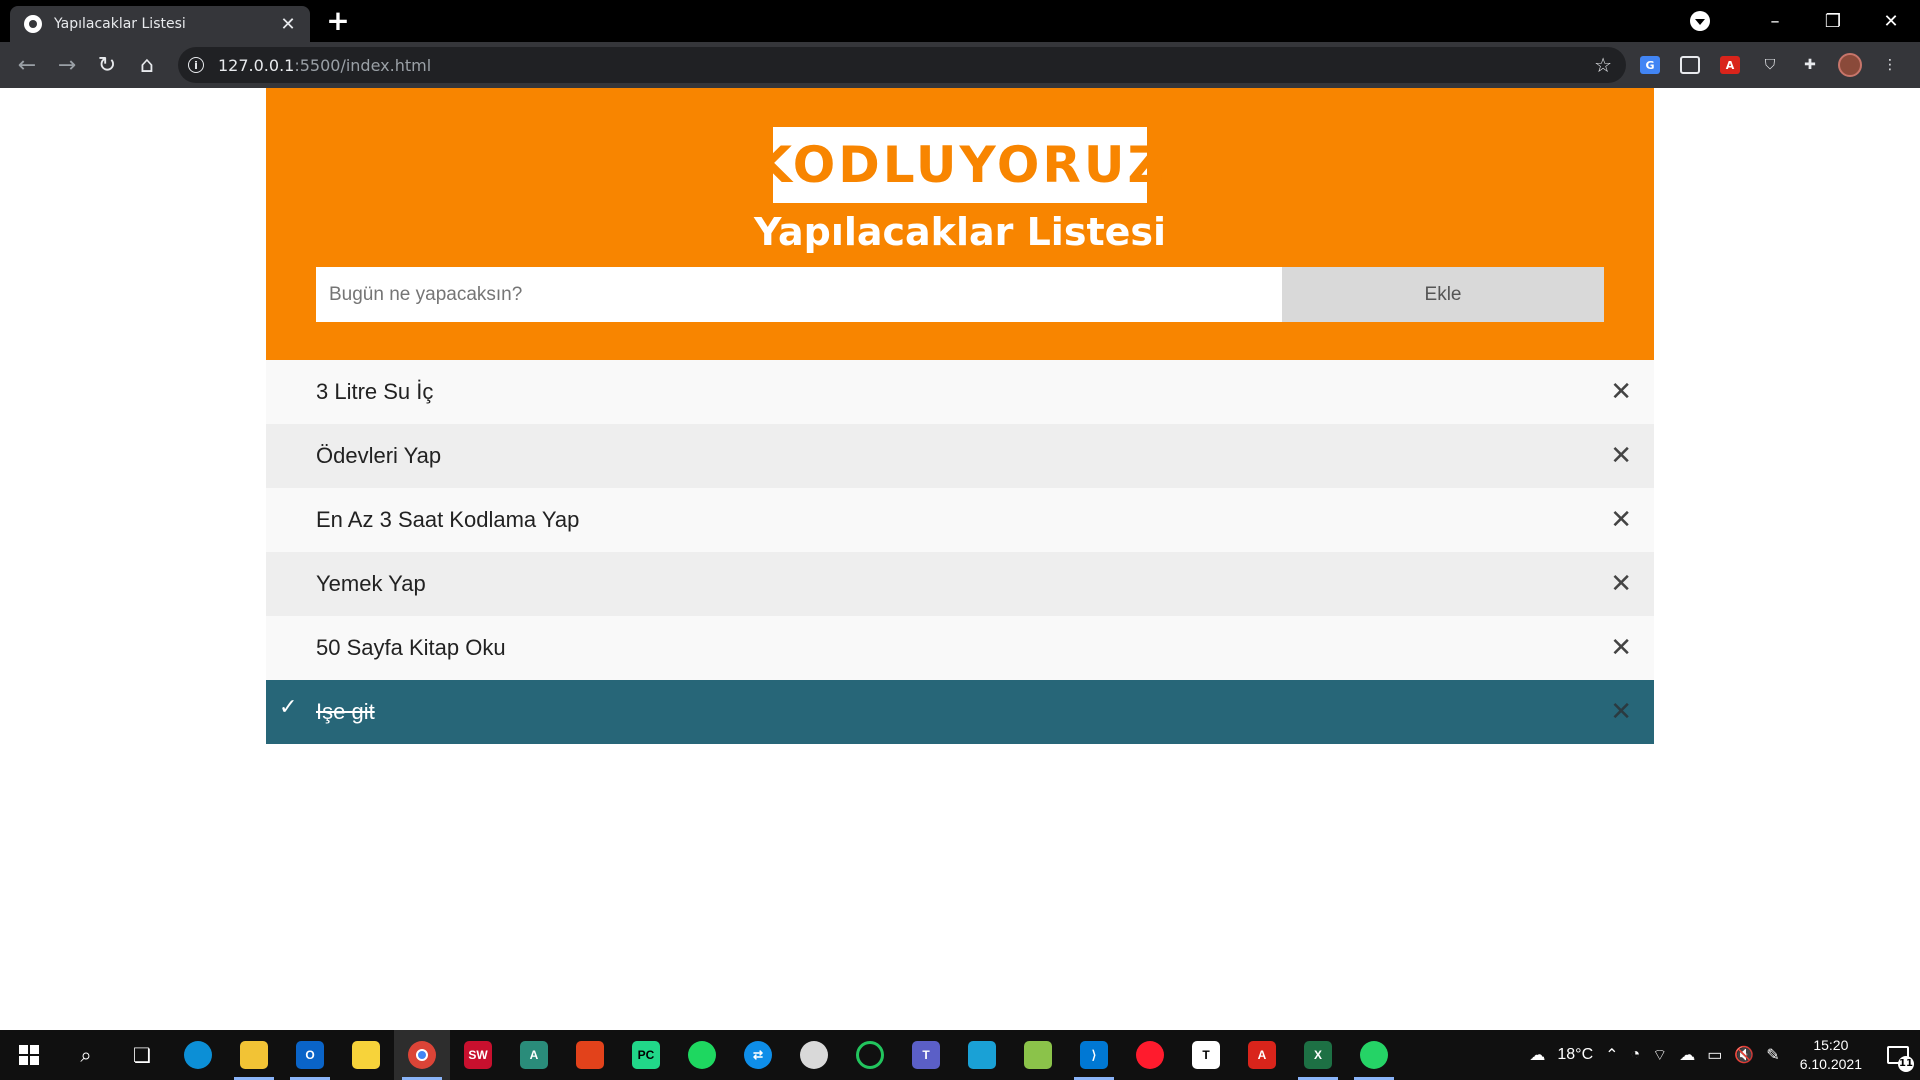 Image resolution: width=1920 pixels, height=1080 pixels. I want to click on add-button: Ekle, so click(1443, 294).